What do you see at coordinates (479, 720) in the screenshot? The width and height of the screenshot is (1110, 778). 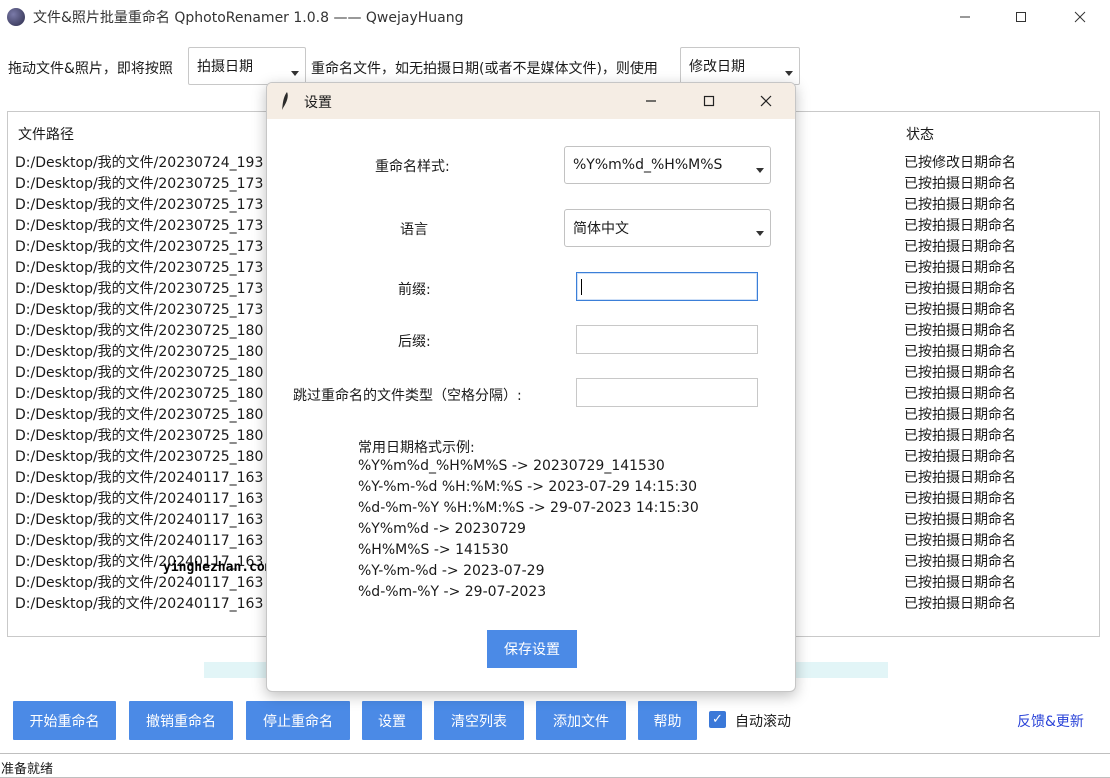 I see `clear-list-button: 清空列表` at bounding box center [479, 720].